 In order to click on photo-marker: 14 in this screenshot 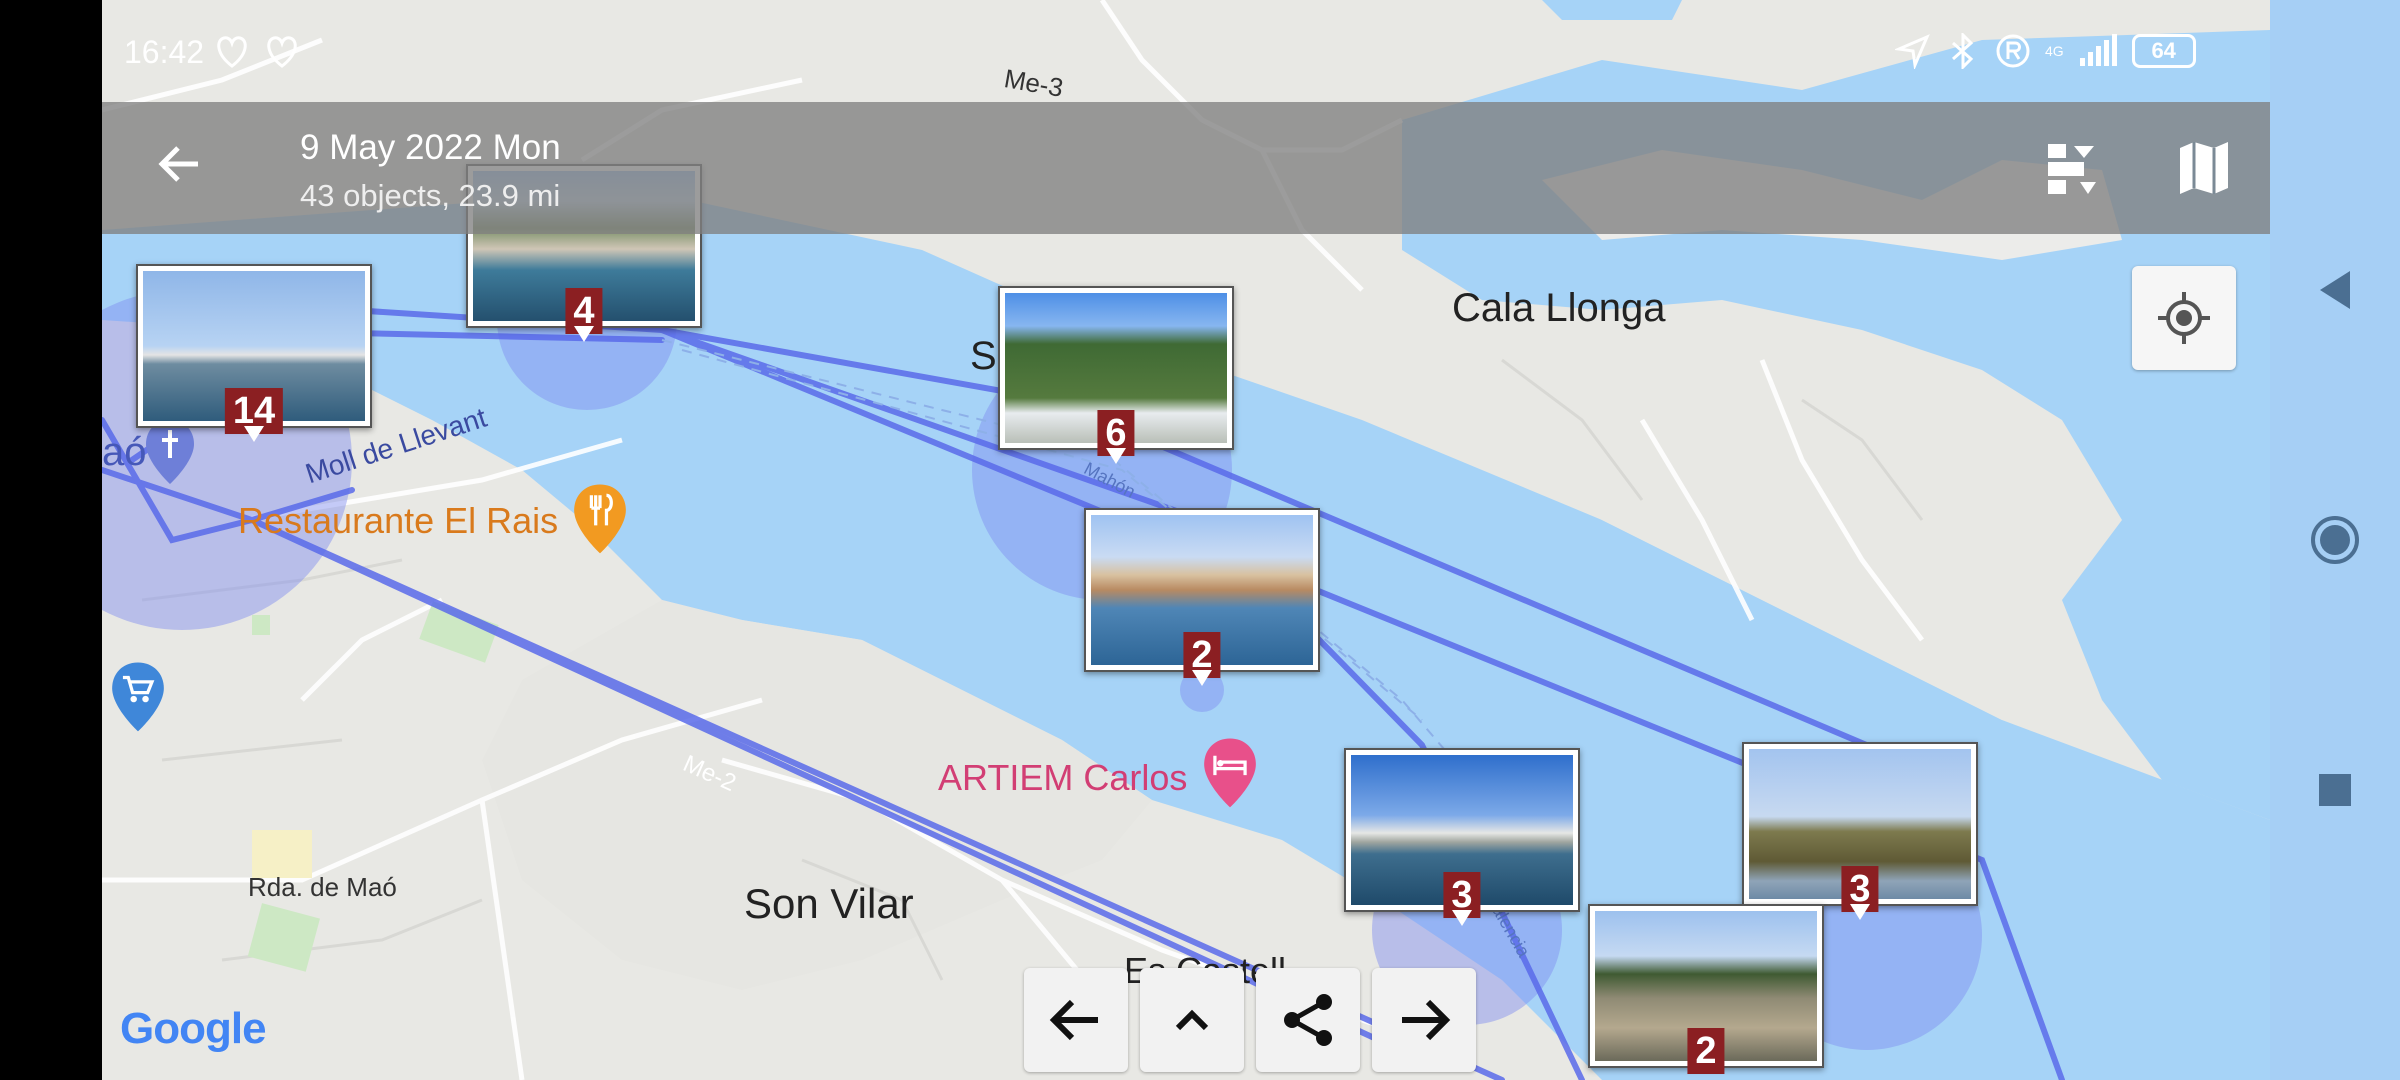, I will do `click(254, 353)`.